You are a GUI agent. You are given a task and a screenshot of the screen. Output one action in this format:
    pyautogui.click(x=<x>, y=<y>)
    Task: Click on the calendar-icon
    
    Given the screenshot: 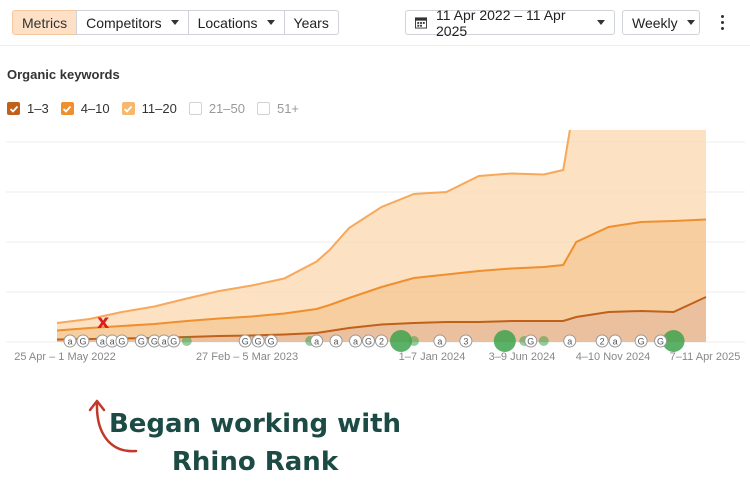 What is the action you would take?
    pyautogui.click(x=421, y=23)
    